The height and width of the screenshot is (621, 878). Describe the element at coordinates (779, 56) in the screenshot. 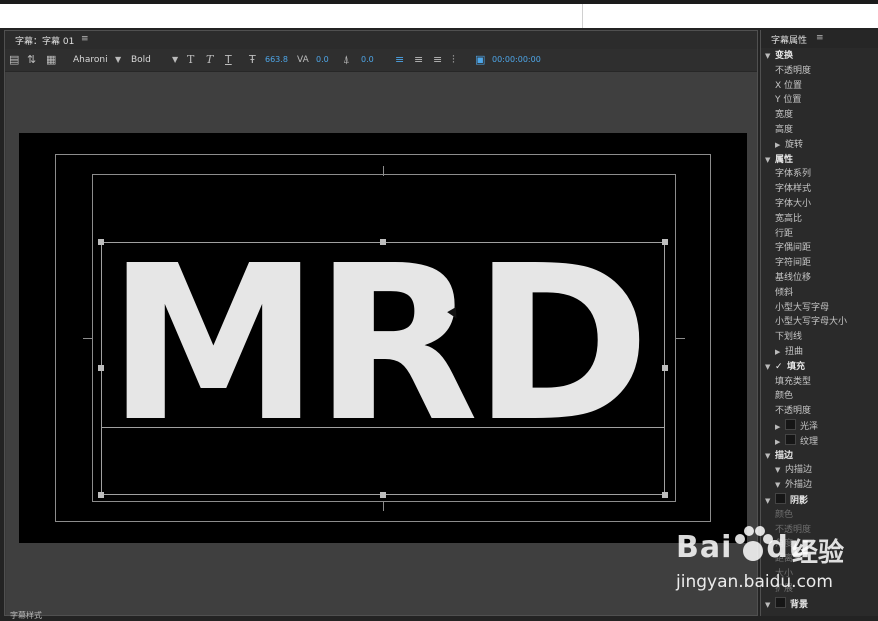

I see `property-row-1: ▼ 变换` at that location.